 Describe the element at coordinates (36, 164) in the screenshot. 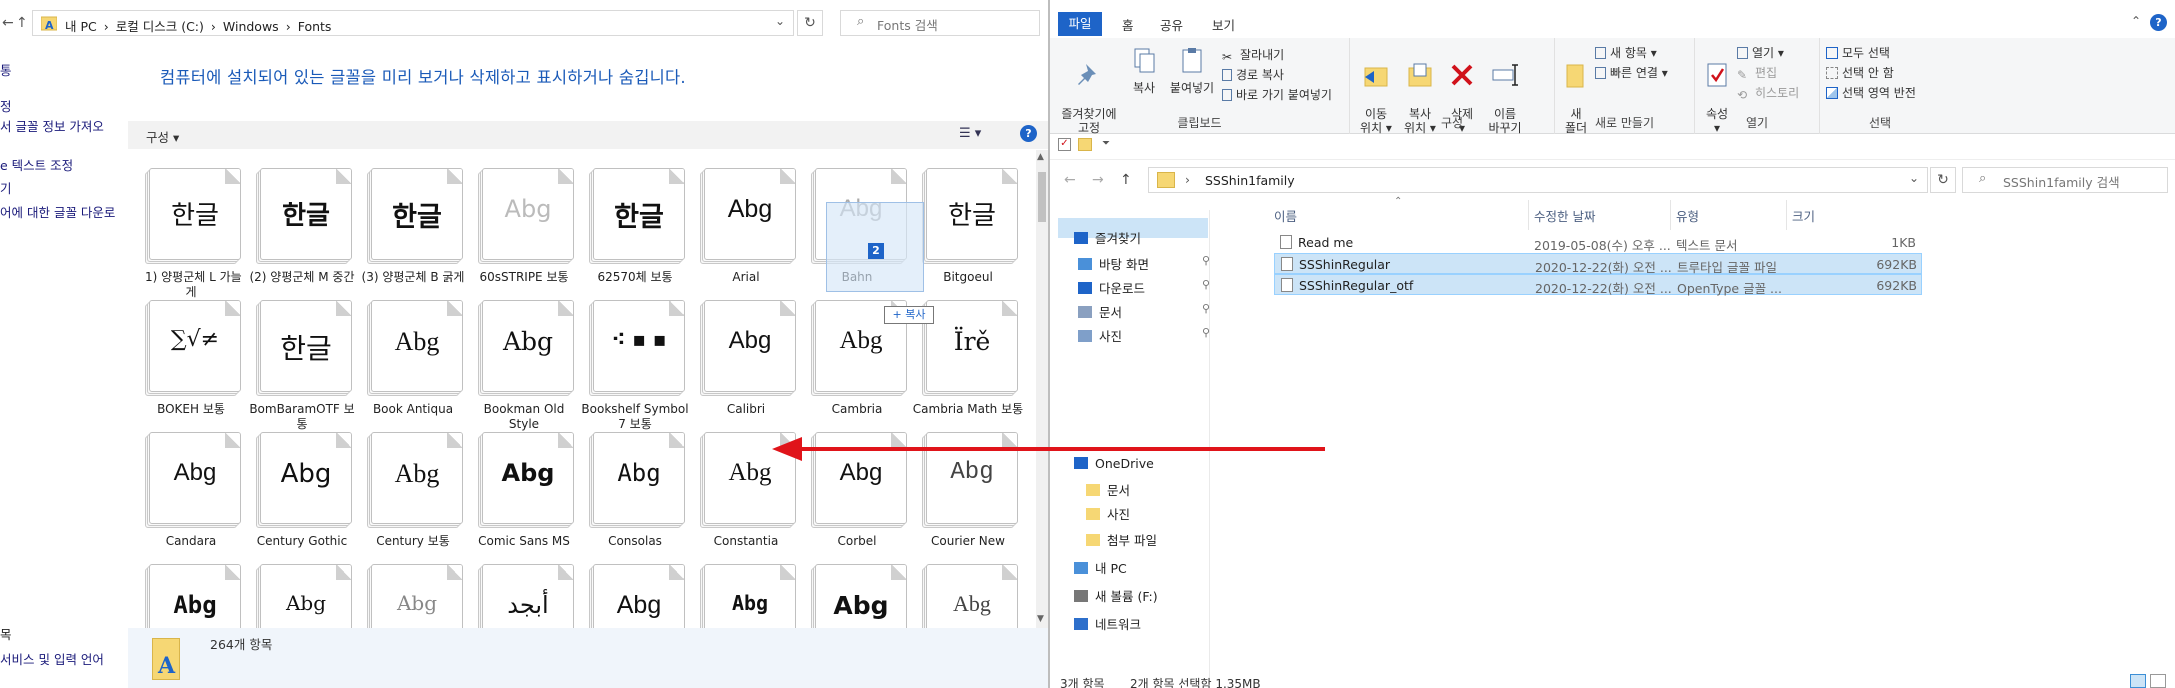

I see `left-pane-link: e 텍스트 조정` at that location.